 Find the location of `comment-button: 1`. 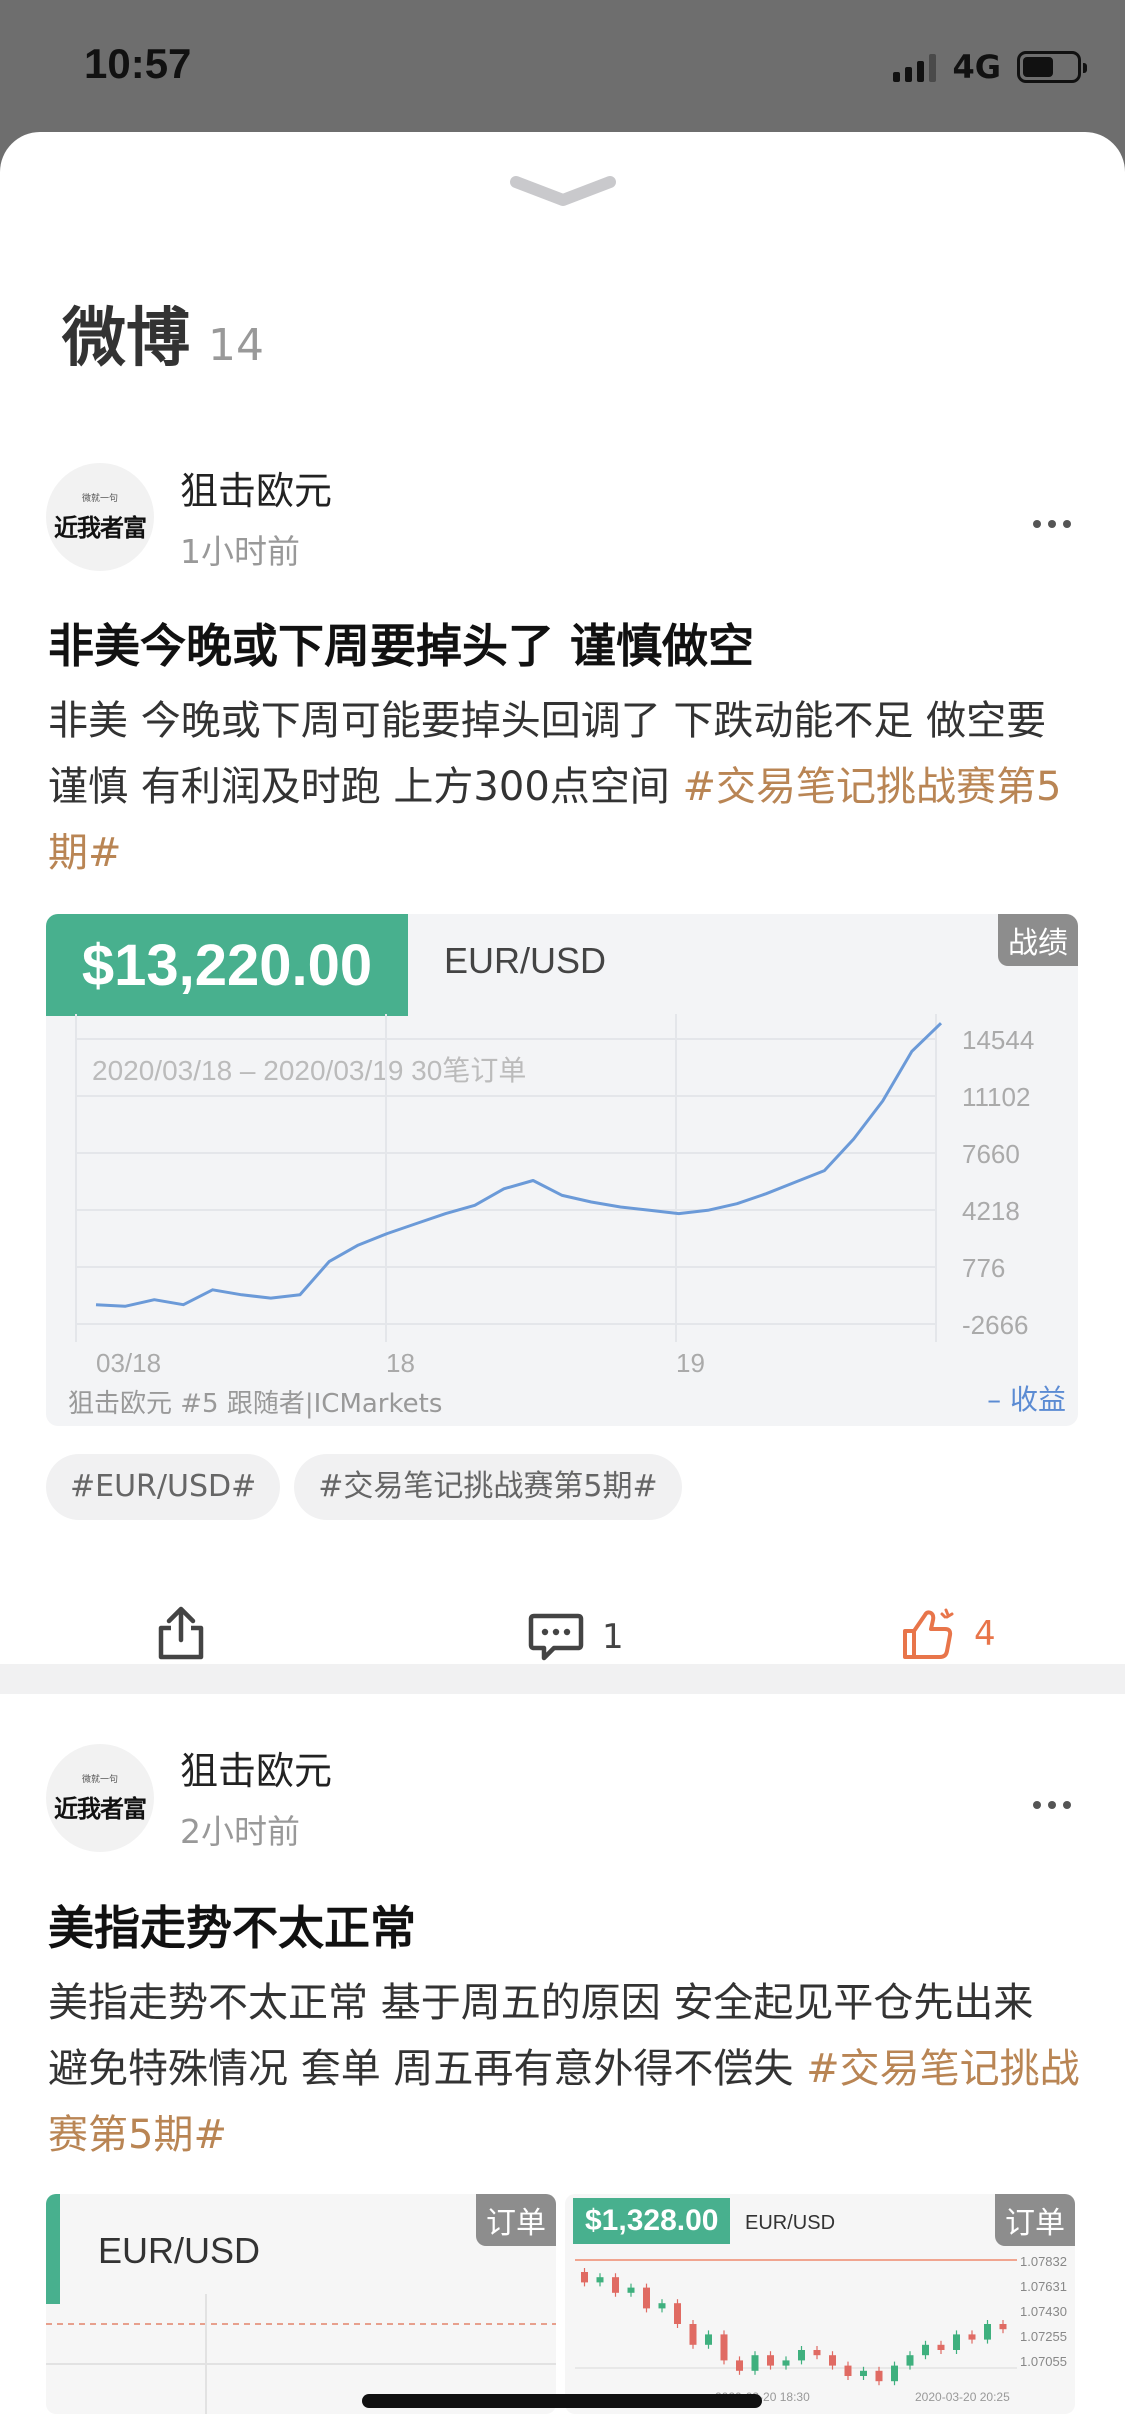

comment-button: 1 is located at coordinates (576, 1637).